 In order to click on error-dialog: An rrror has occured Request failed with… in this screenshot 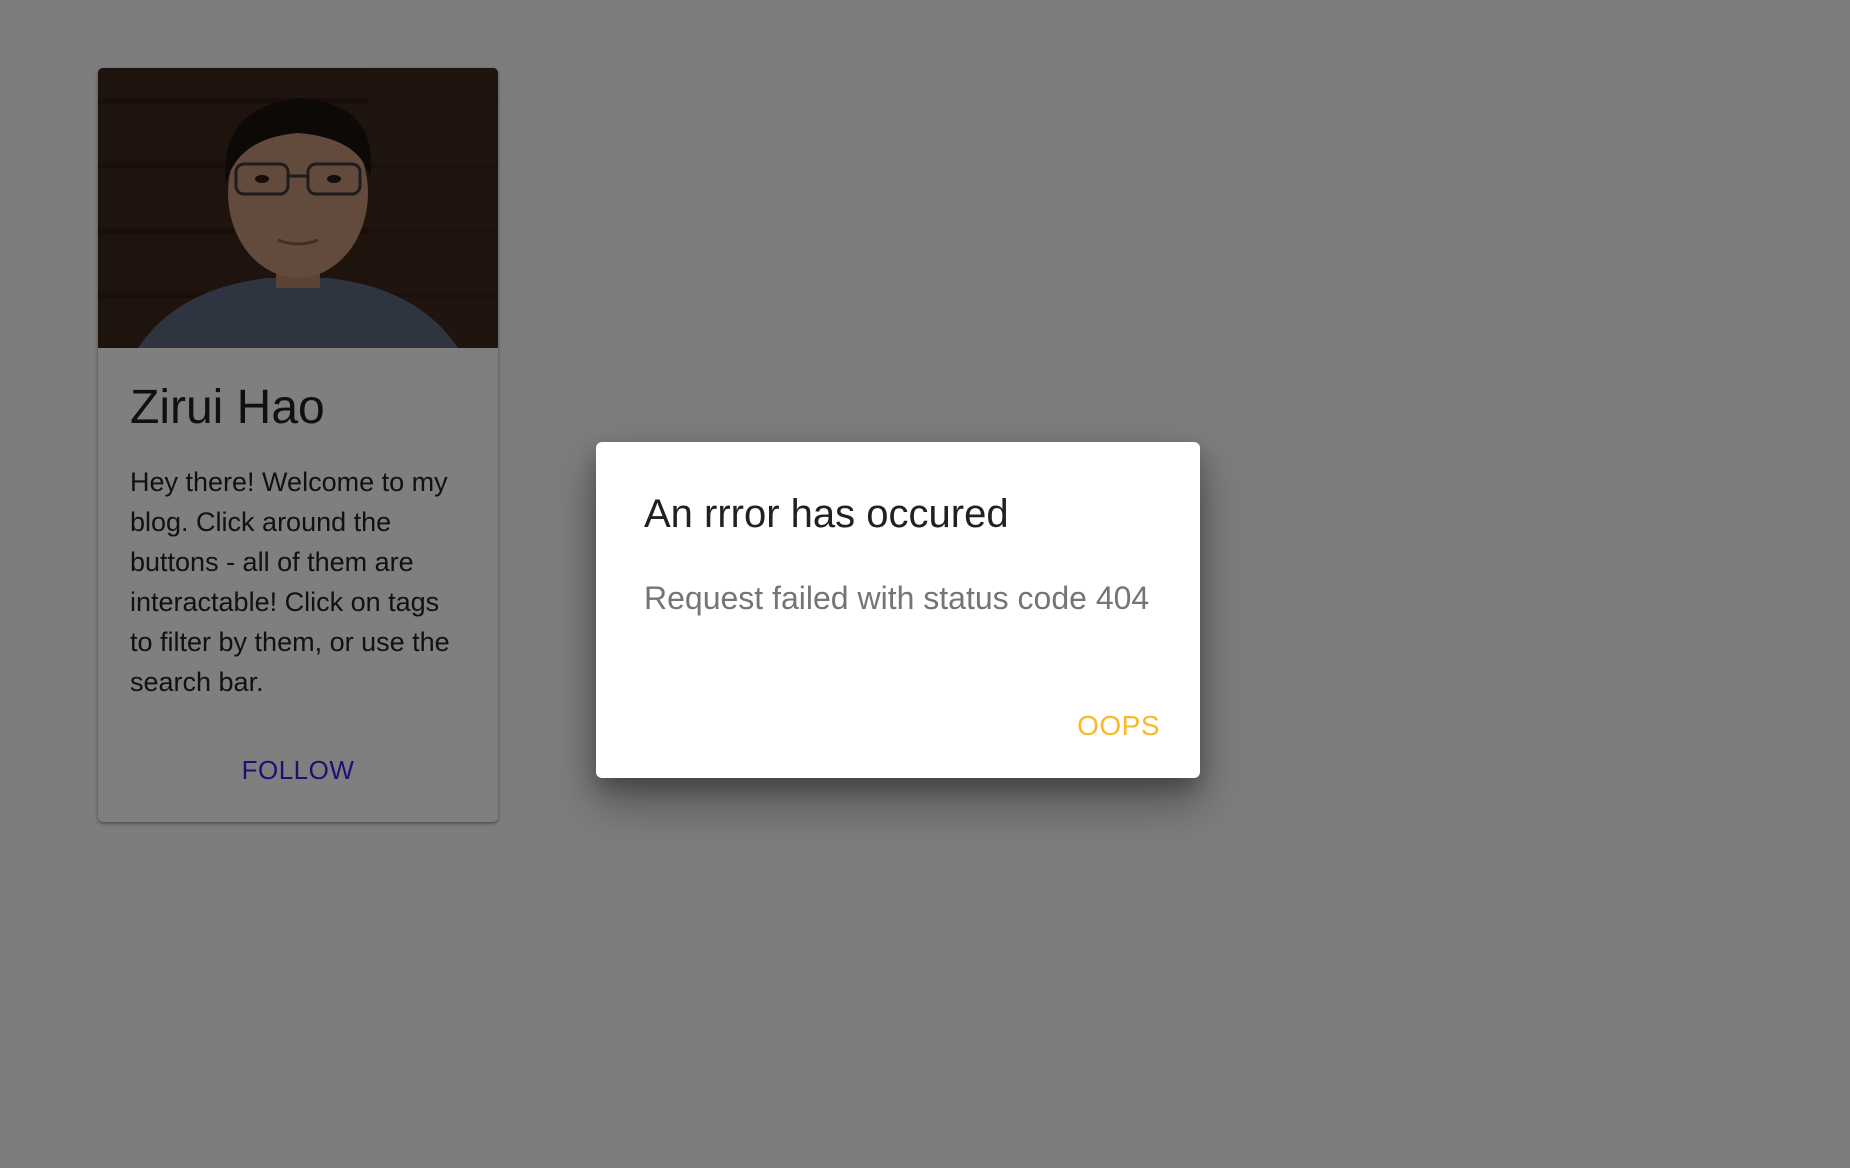, I will do `click(898, 610)`.